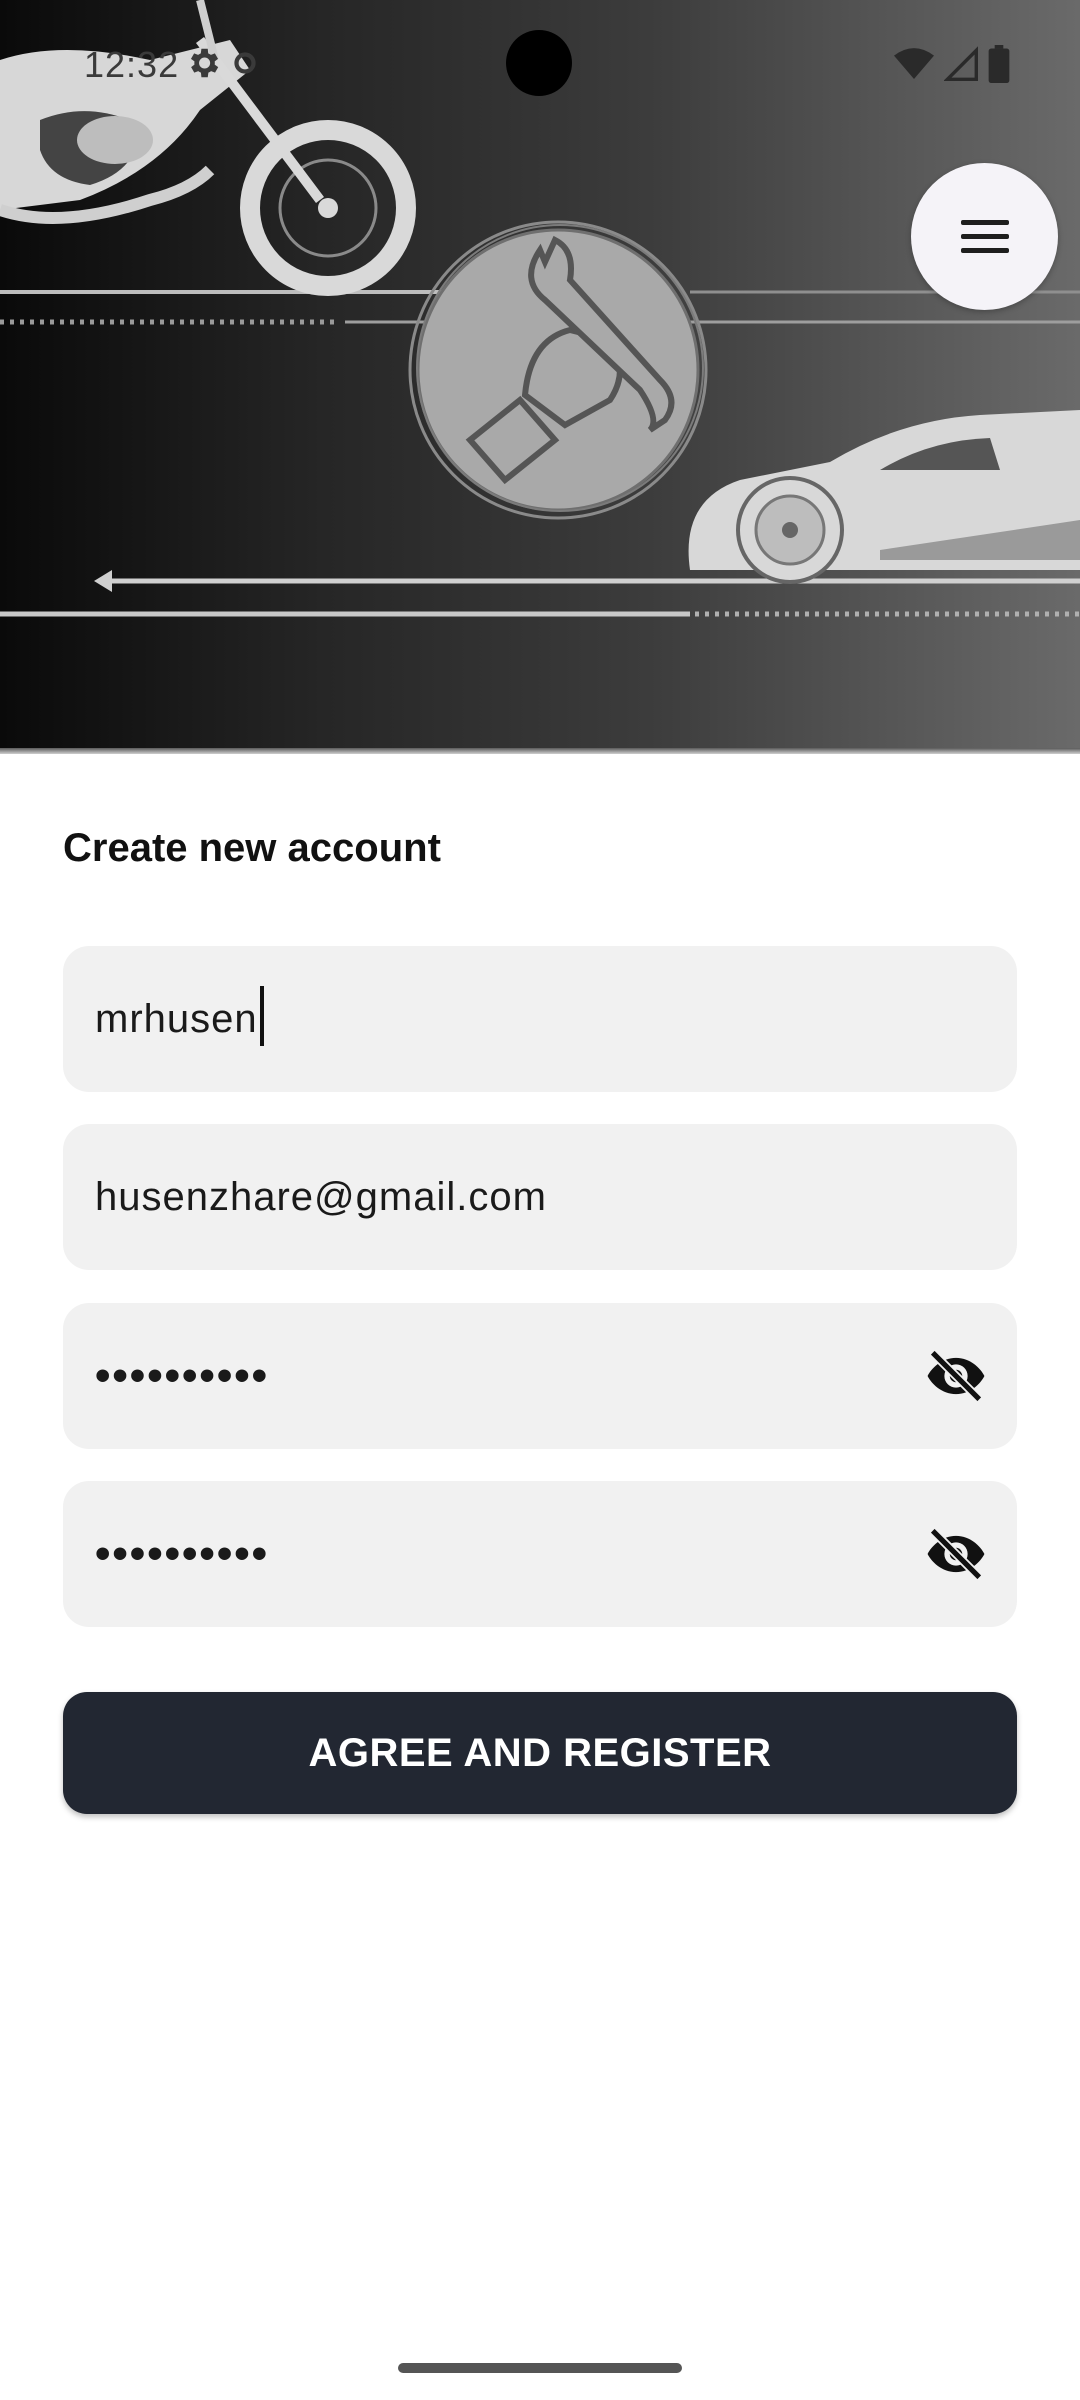 The image size is (1080, 2400). Describe the element at coordinates (540, 1376) in the screenshot. I see `password-field: ••••••••••` at that location.